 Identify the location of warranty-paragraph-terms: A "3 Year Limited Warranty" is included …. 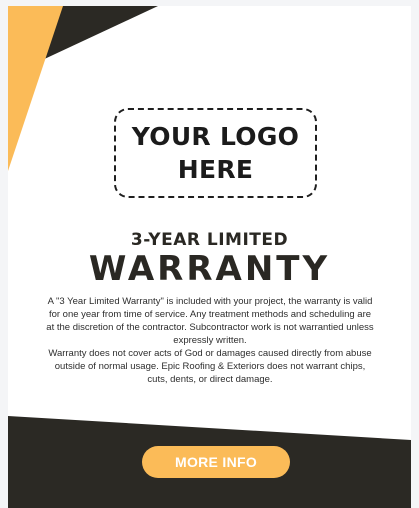
(210, 321).